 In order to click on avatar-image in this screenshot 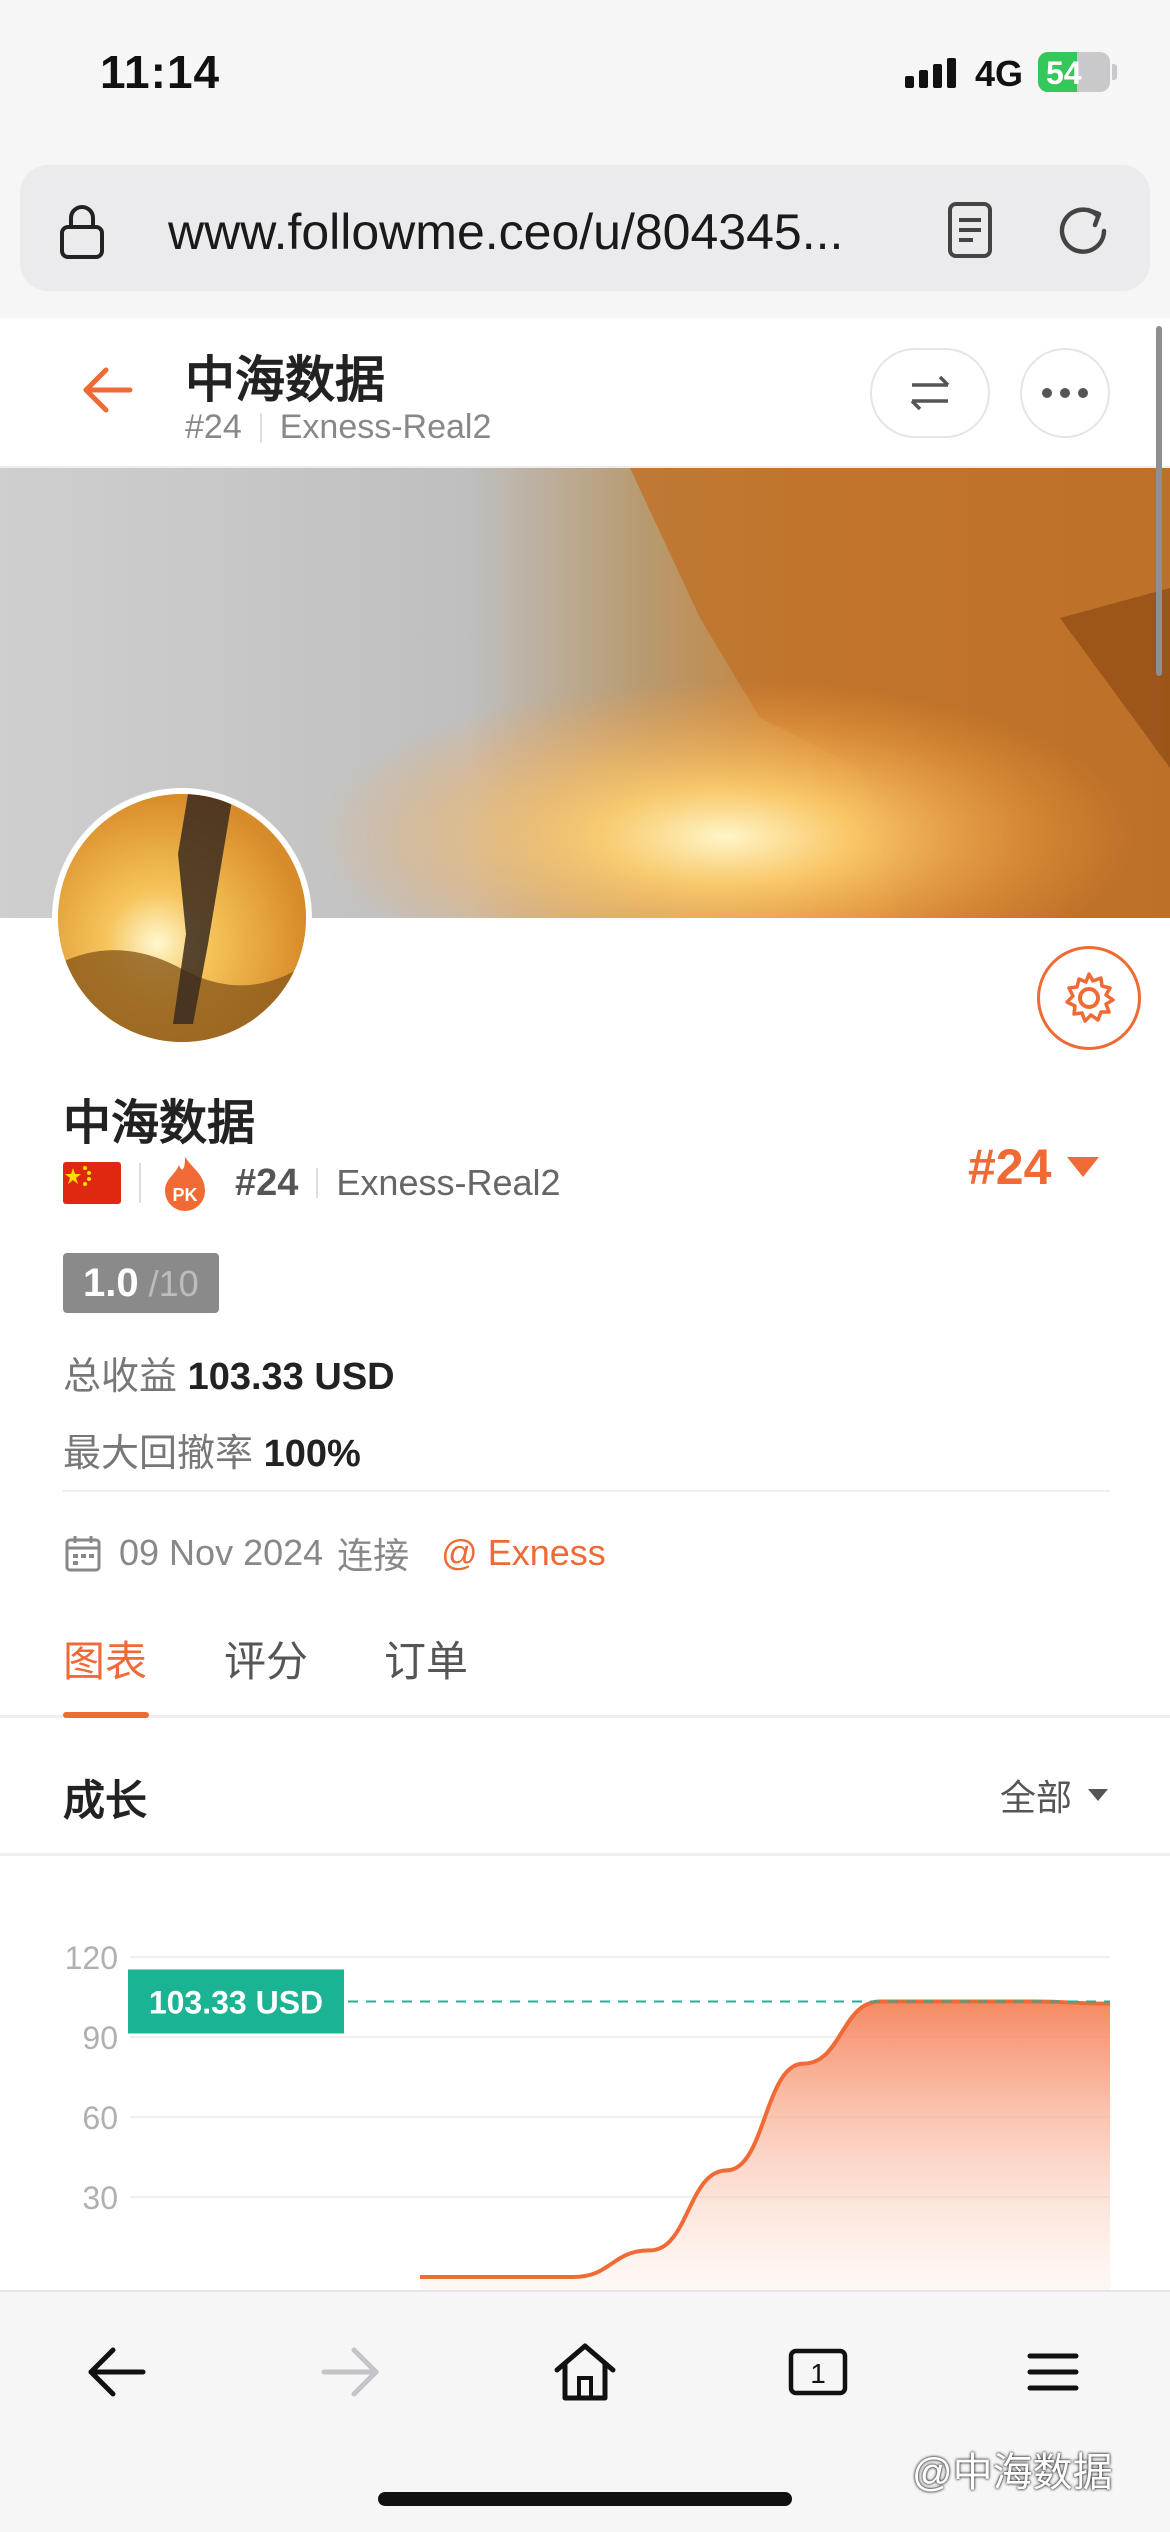, I will do `click(182, 918)`.